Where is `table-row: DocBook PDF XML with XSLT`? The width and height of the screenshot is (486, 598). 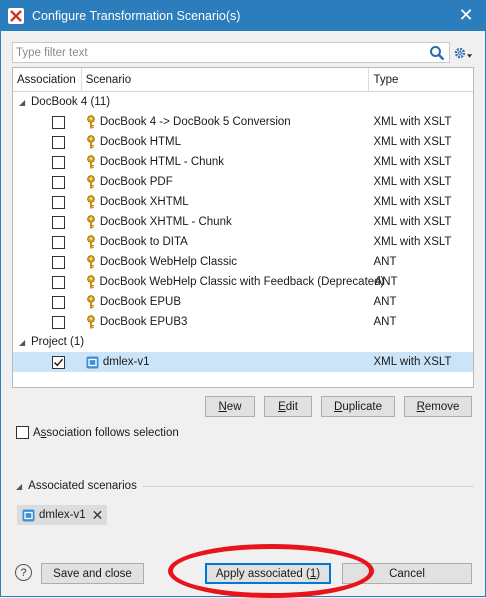 table-row: DocBook PDF XML with XSLT is located at coordinates (243, 182).